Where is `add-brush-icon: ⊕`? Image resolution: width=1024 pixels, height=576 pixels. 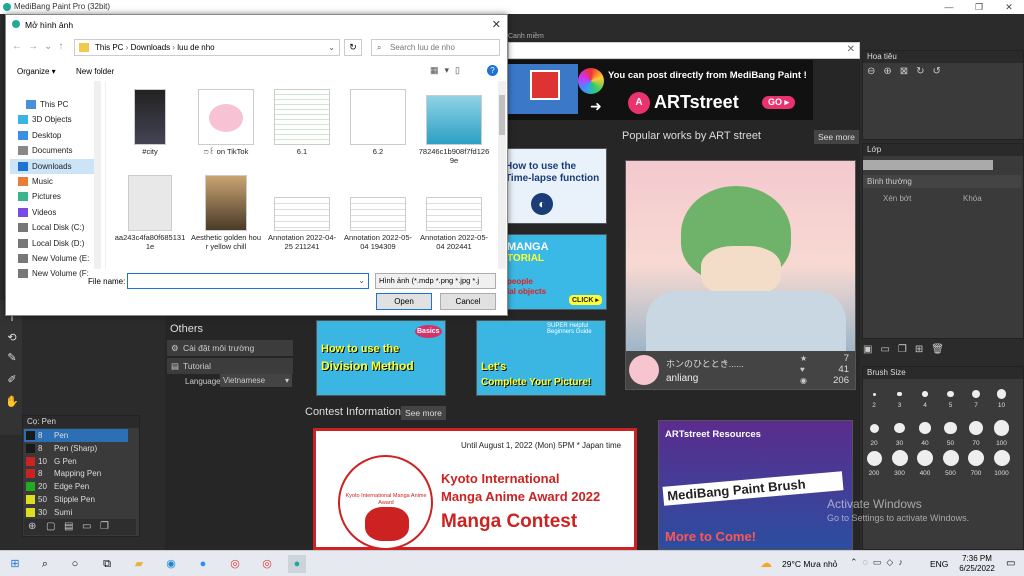 add-brush-icon: ⊕ is located at coordinates (32, 526).